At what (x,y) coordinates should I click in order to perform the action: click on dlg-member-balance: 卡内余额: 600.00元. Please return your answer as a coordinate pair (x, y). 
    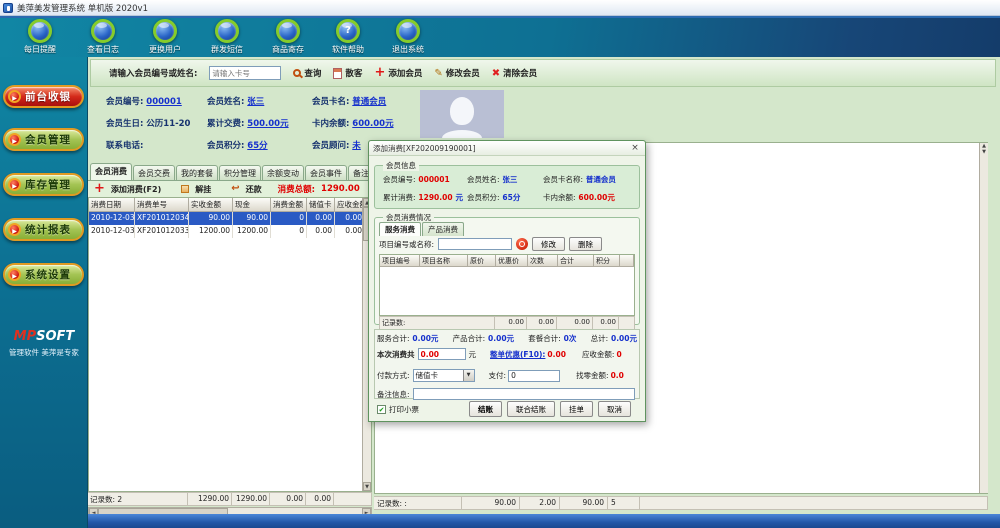
    Looking at the image, I should click on (579, 197).